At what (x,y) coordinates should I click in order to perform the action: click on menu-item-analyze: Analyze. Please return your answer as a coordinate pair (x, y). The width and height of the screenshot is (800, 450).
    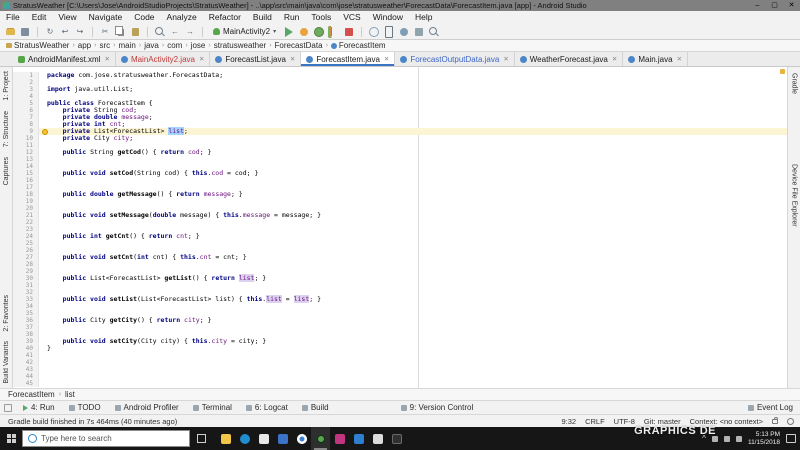
    Looking at the image, I should click on (182, 17).